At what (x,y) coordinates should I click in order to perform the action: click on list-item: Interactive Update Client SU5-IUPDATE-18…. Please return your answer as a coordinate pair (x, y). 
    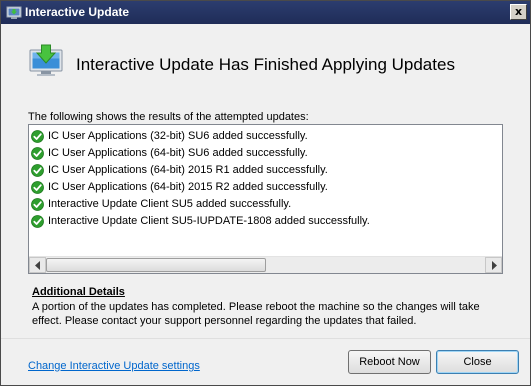
    Looking at the image, I should click on (200, 221).